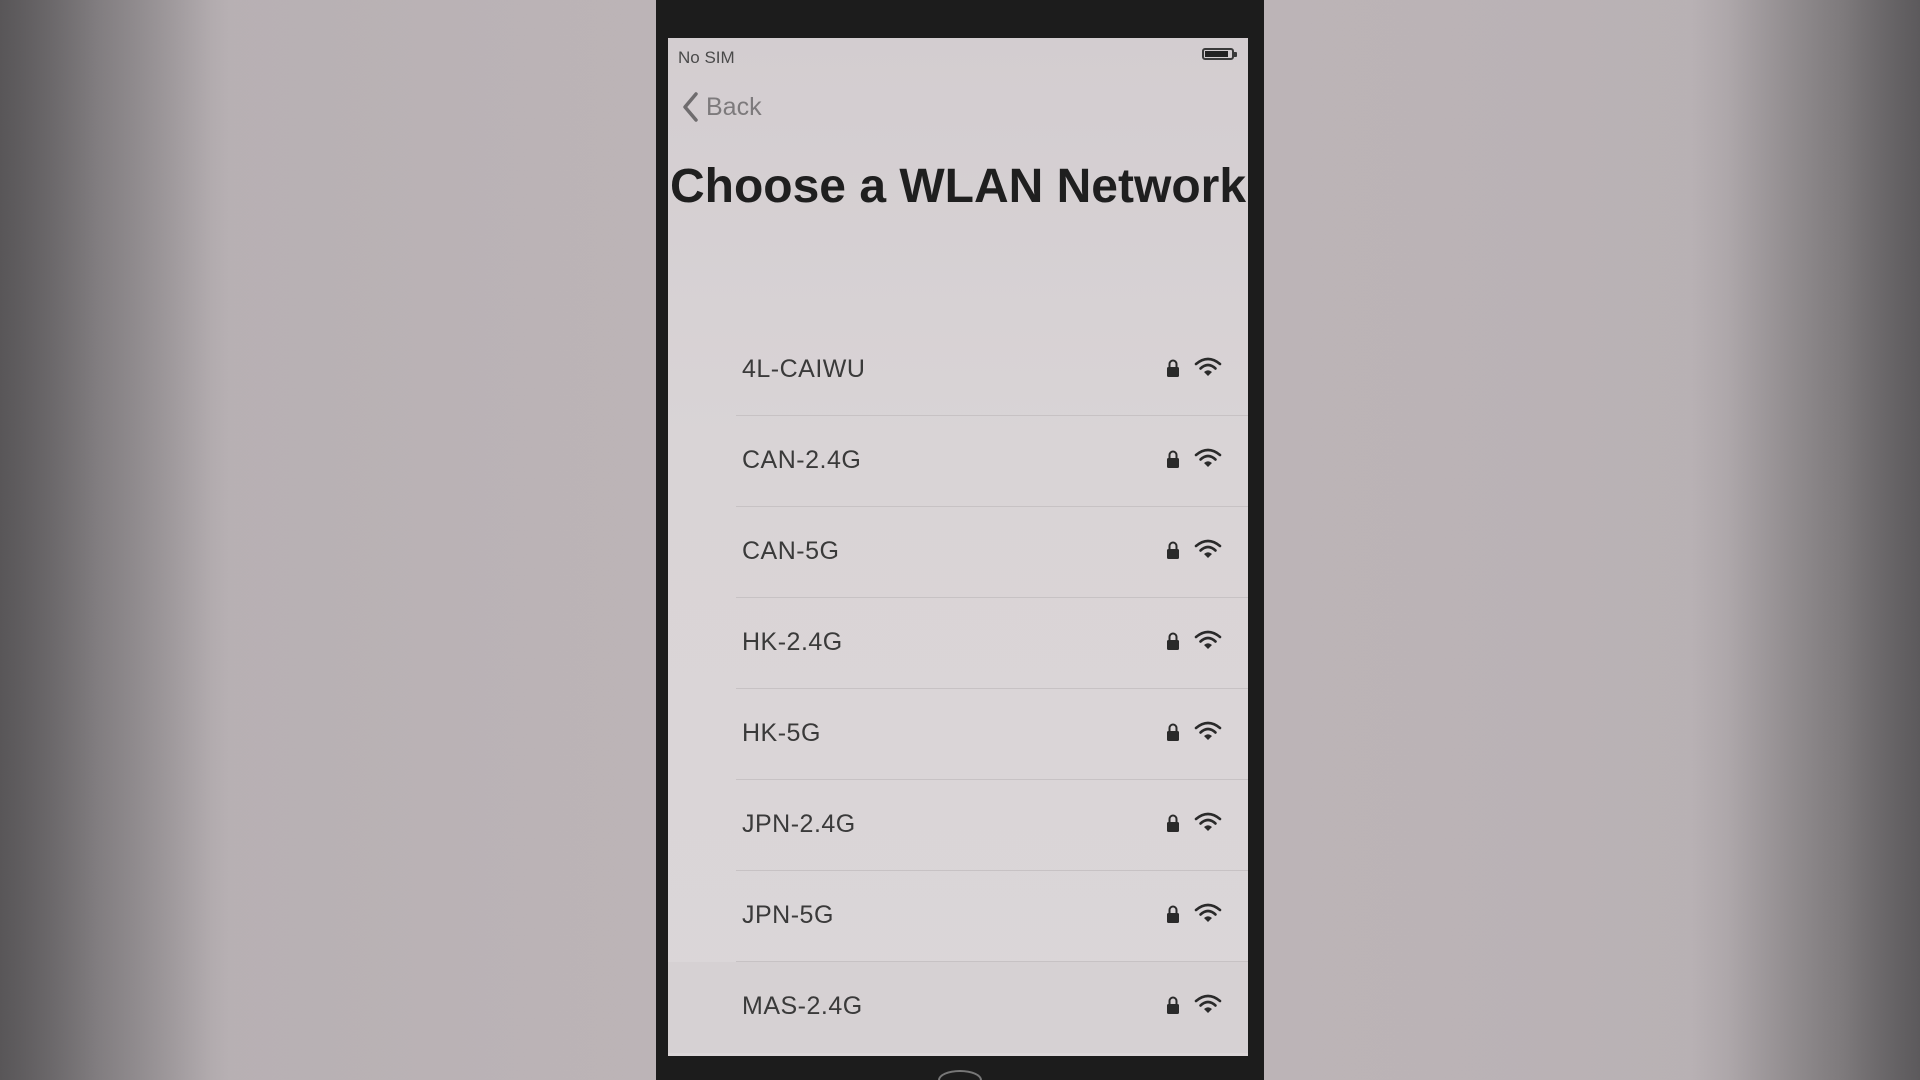 This screenshot has height=1080, width=1920. I want to click on page-title: Choose a WLAN Network, so click(958, 186).